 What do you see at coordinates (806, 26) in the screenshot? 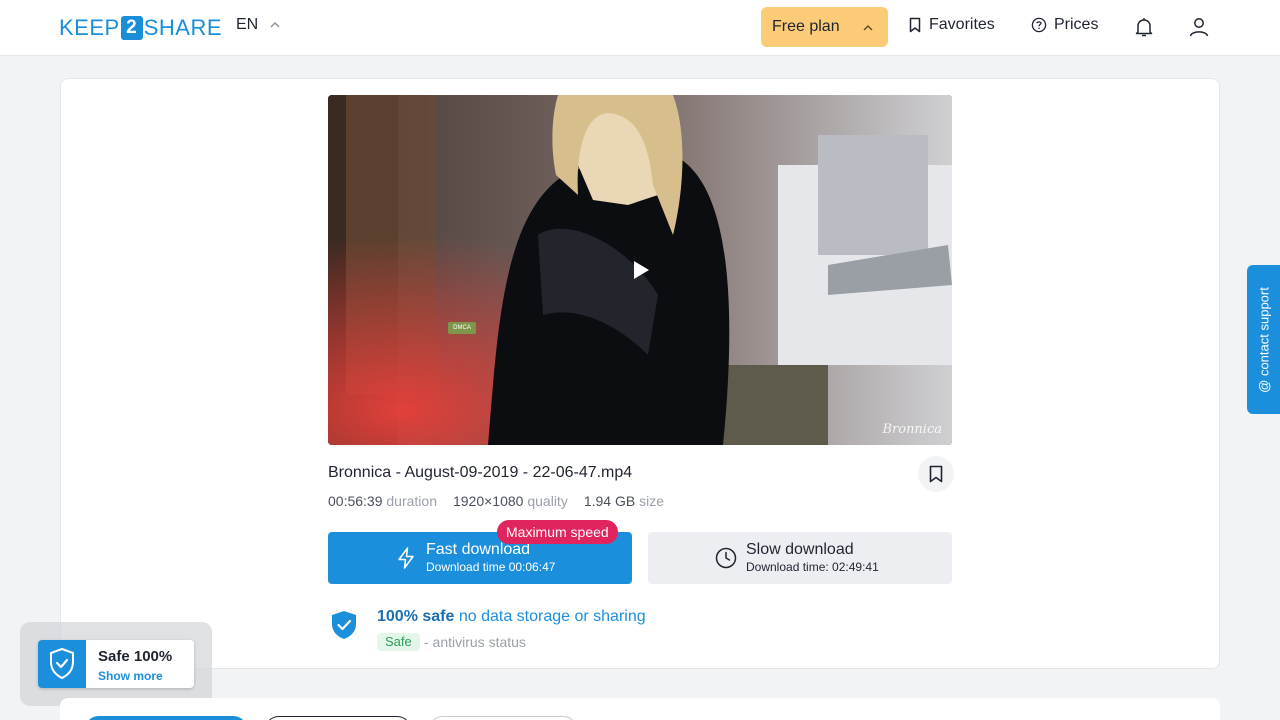
I see `plan-label: Free plan` at bounding box center [806, 26].